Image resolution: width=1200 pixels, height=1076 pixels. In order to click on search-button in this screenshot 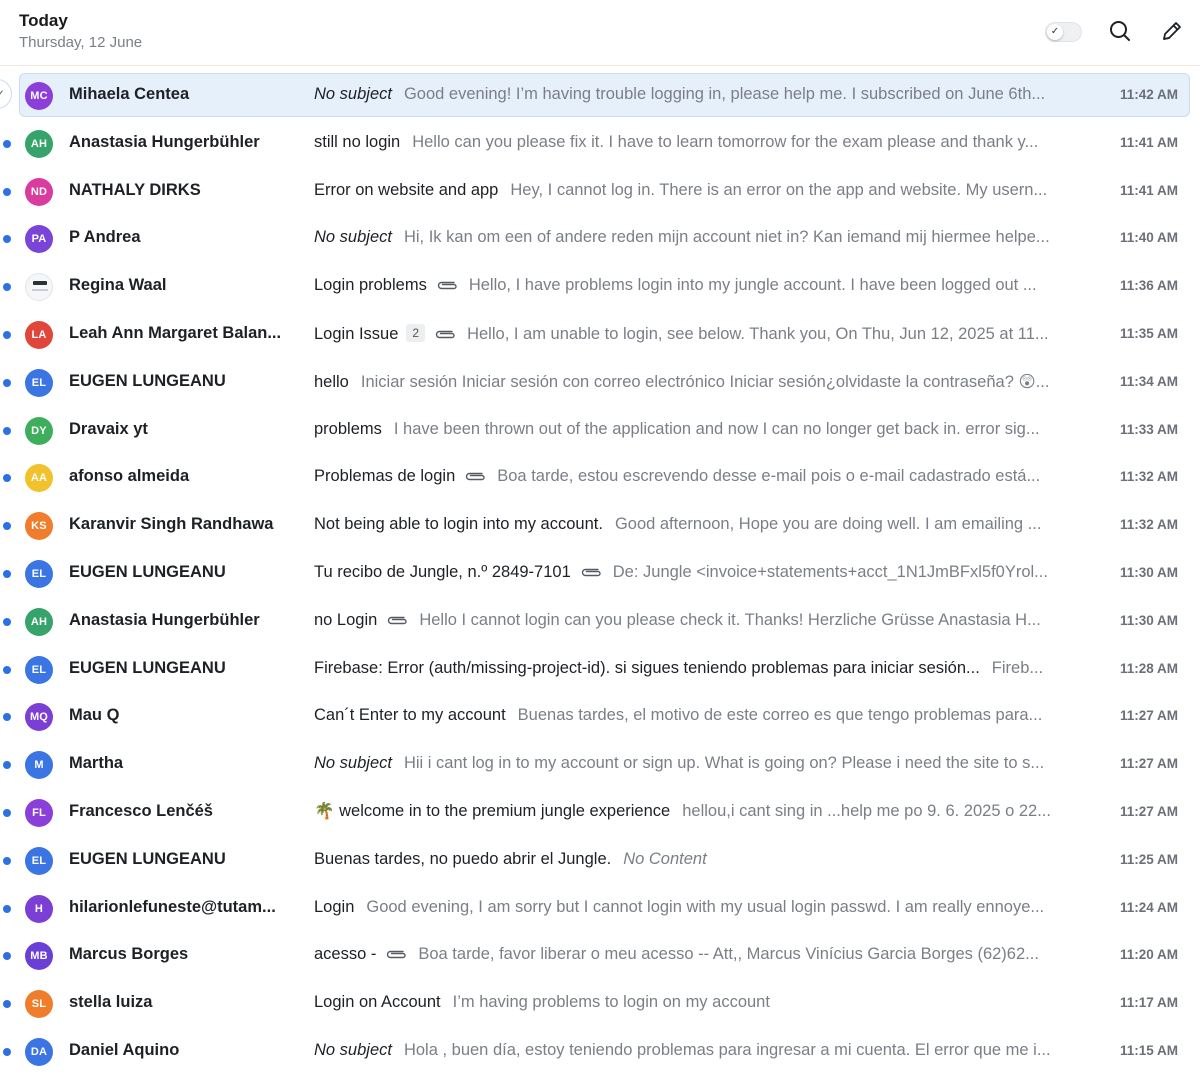, I will do `click(1120, 31)`.